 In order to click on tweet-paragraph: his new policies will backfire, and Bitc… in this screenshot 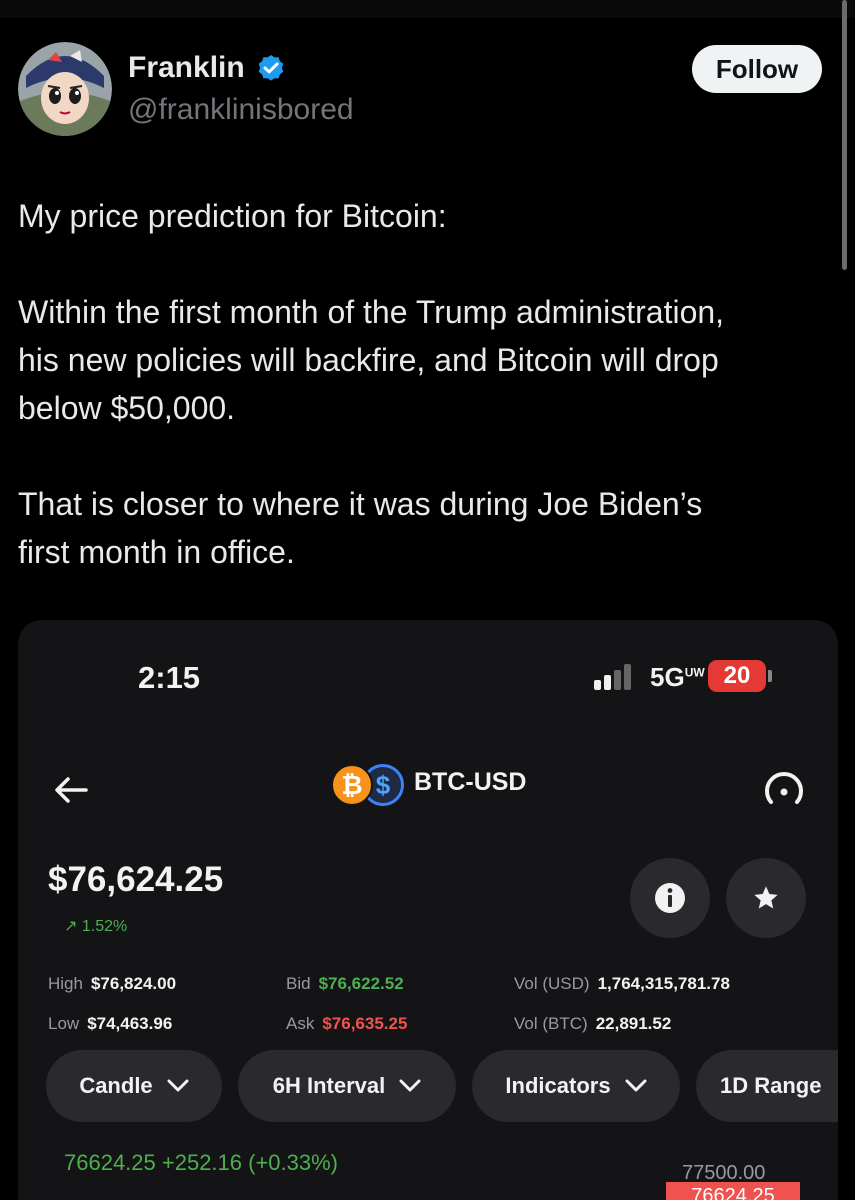, I will do `click(368, 360)`.